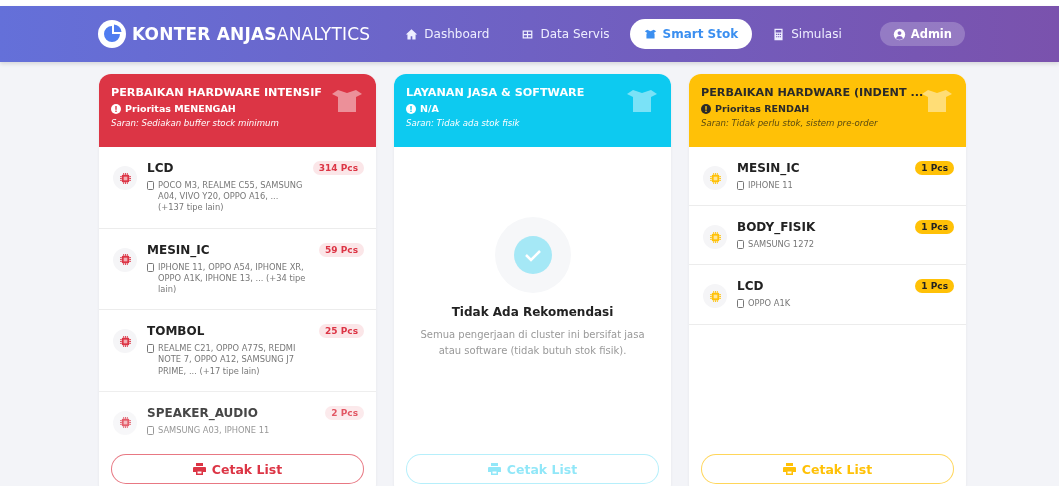 This screenshot has height=486, width=1059. What do you see at coordinates (237, 469) in the screenshot?
I see `print-button: Cetak List` at bounding box center [237, 469].